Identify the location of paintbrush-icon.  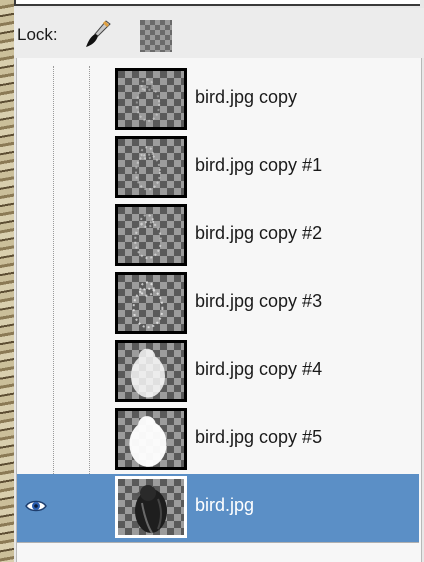
(98, 34).